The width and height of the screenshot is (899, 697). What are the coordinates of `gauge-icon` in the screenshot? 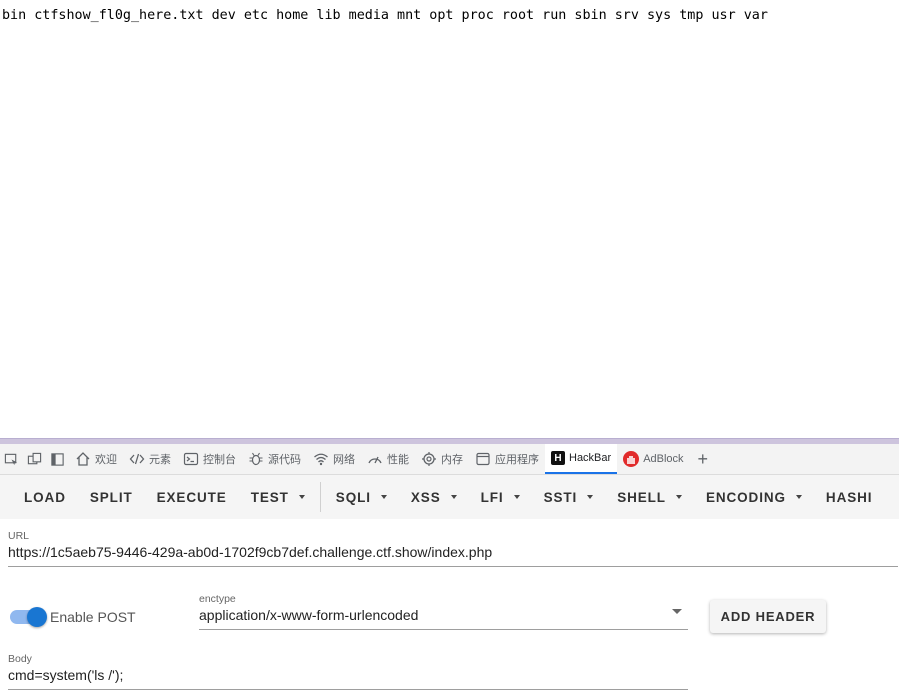 It's located at (375, 460).